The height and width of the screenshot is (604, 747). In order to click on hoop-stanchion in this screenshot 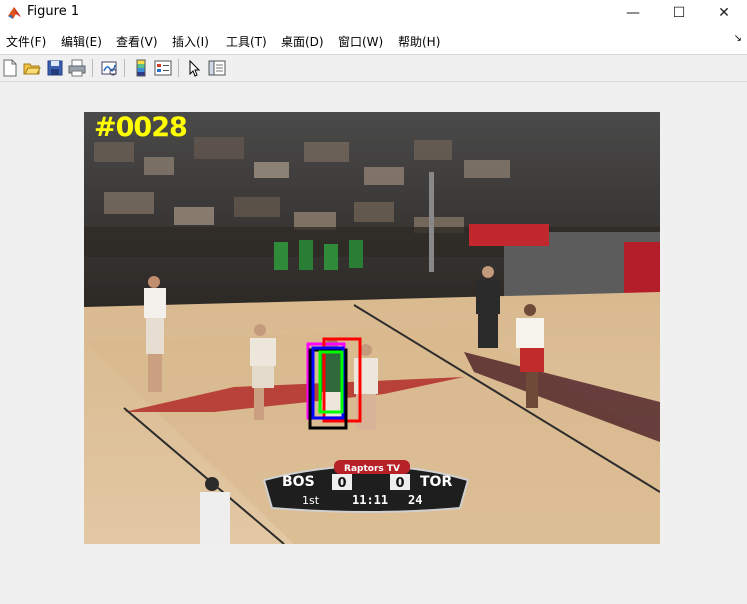, I will do `click(431, 222)`.